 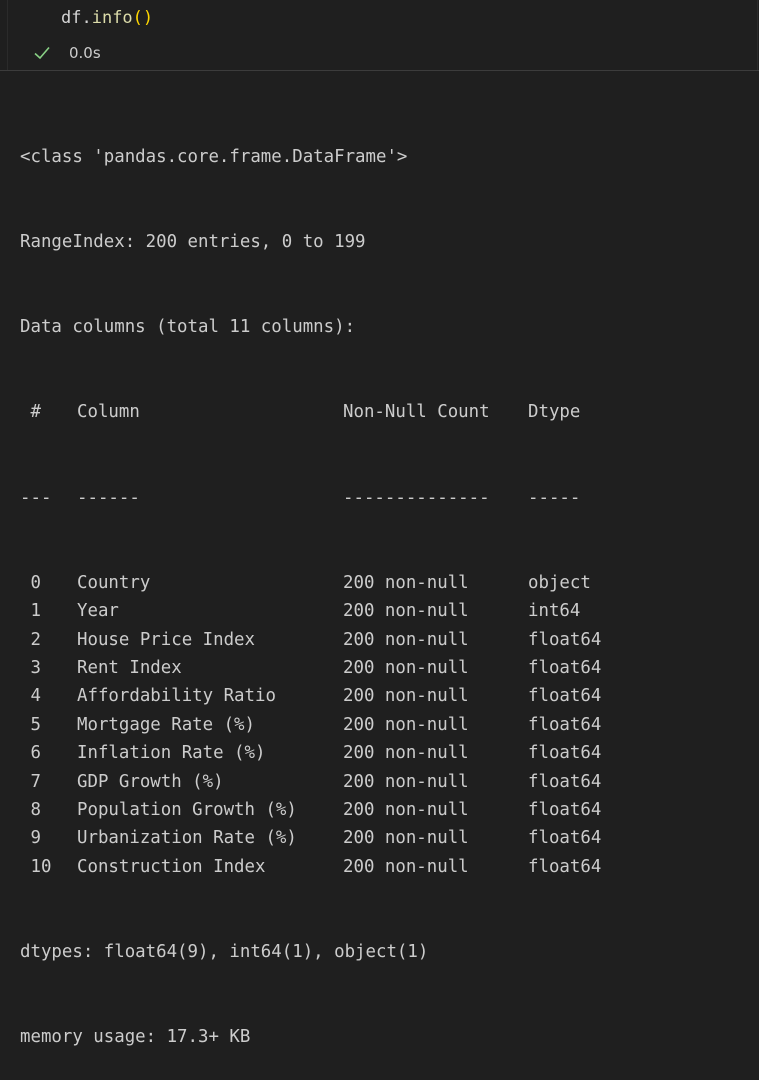 What do you see at coordinates (42, 53) in the screenshot?
I see `check-icon` at bounding box center [42, 53].